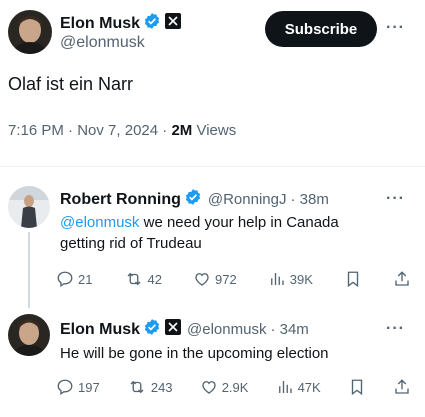  Describe the element at coordinates (36, 130) in the screenshot. I see `post-time: 7:16 PM` at that location.